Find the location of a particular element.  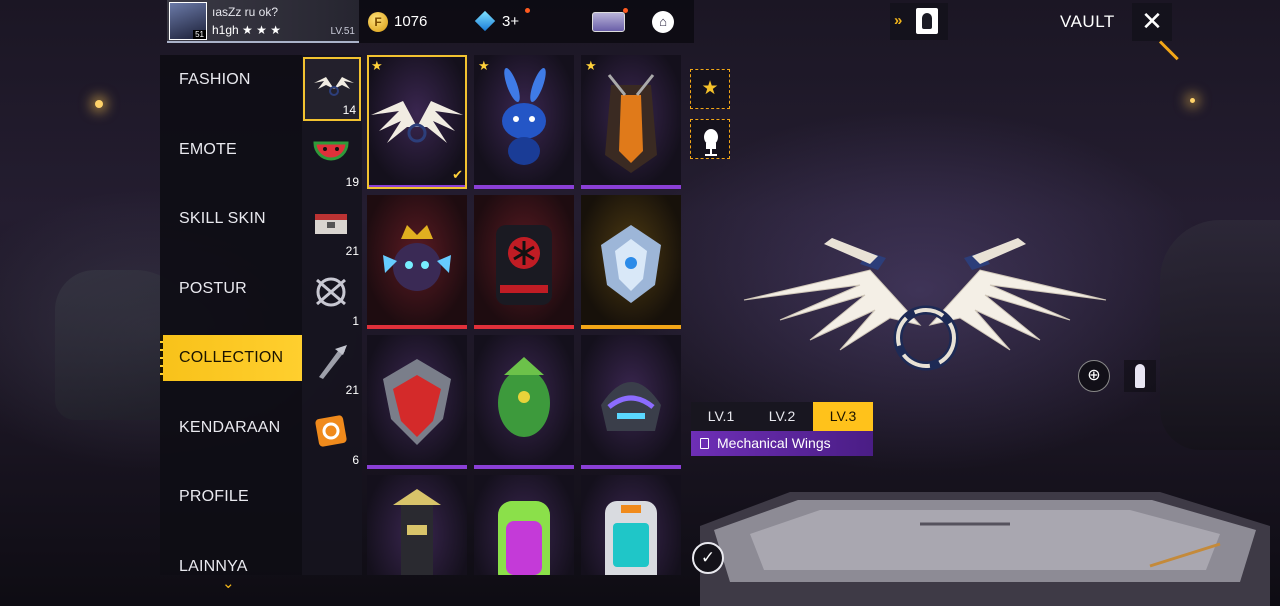

mannequin-filter-button is located at coordinates (710, 139).